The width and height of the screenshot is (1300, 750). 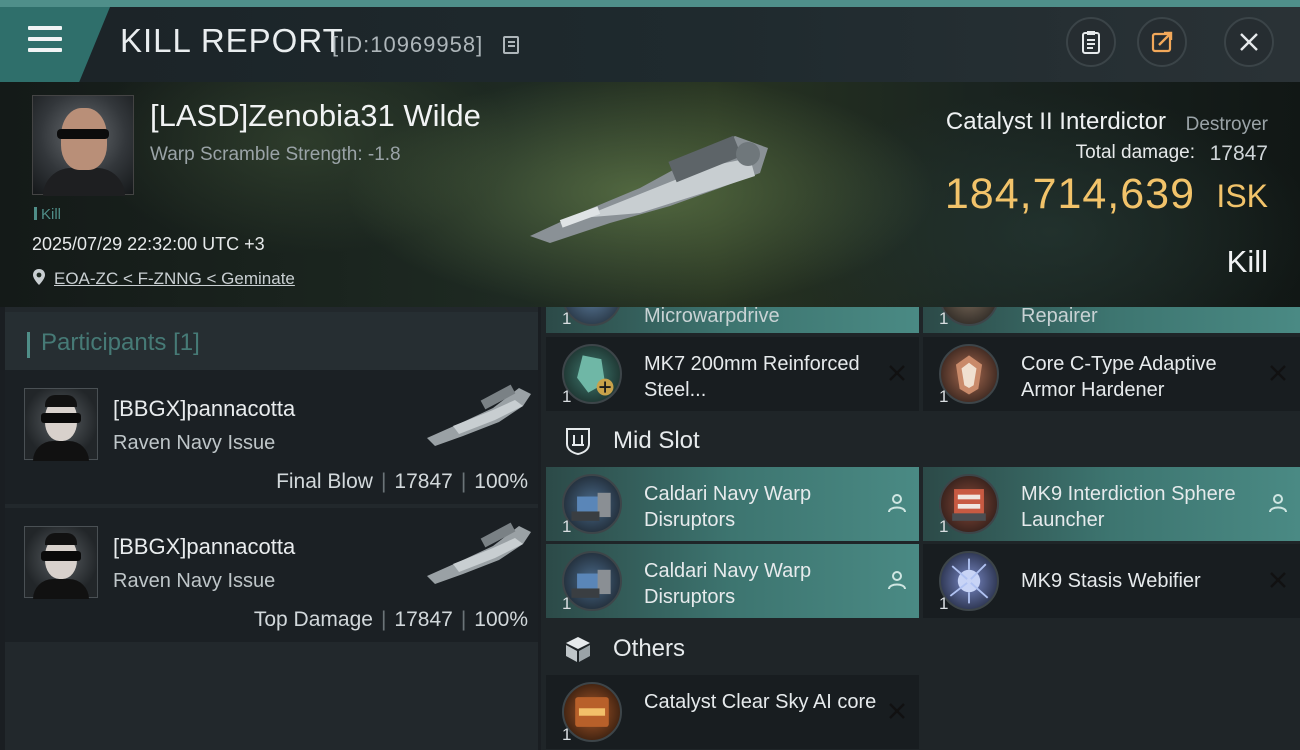 I want to click on mid-slot-title: Mid Slot, so click(x=656, y=440).